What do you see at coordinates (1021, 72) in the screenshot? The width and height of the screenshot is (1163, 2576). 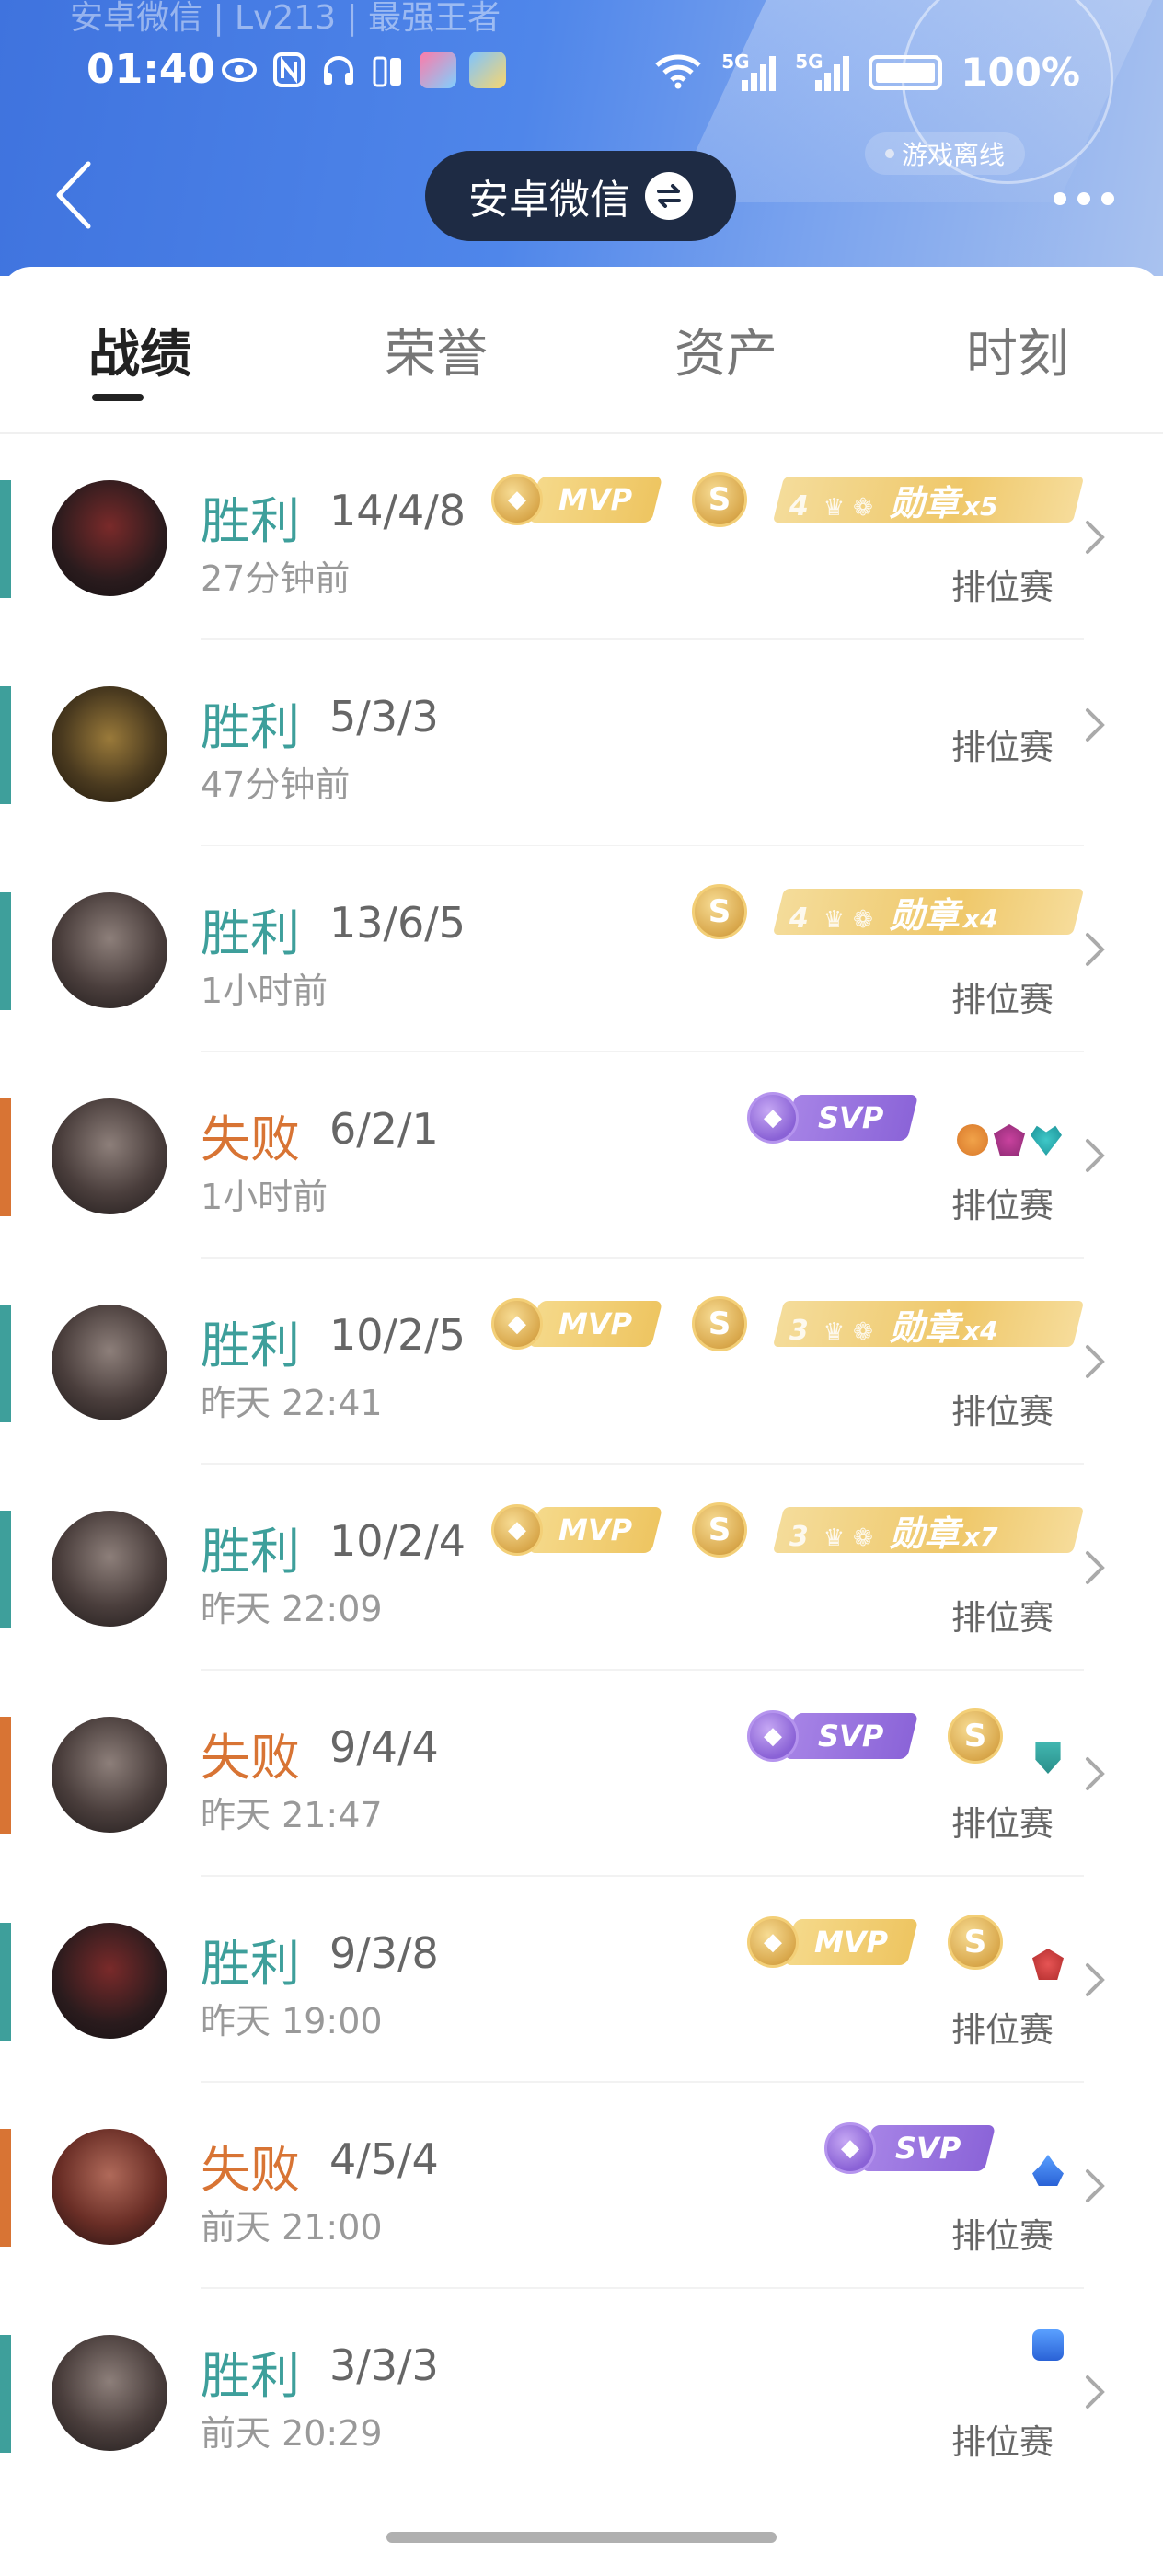 I see `battery-percent: 100%` at bounding box center [1021, 72].